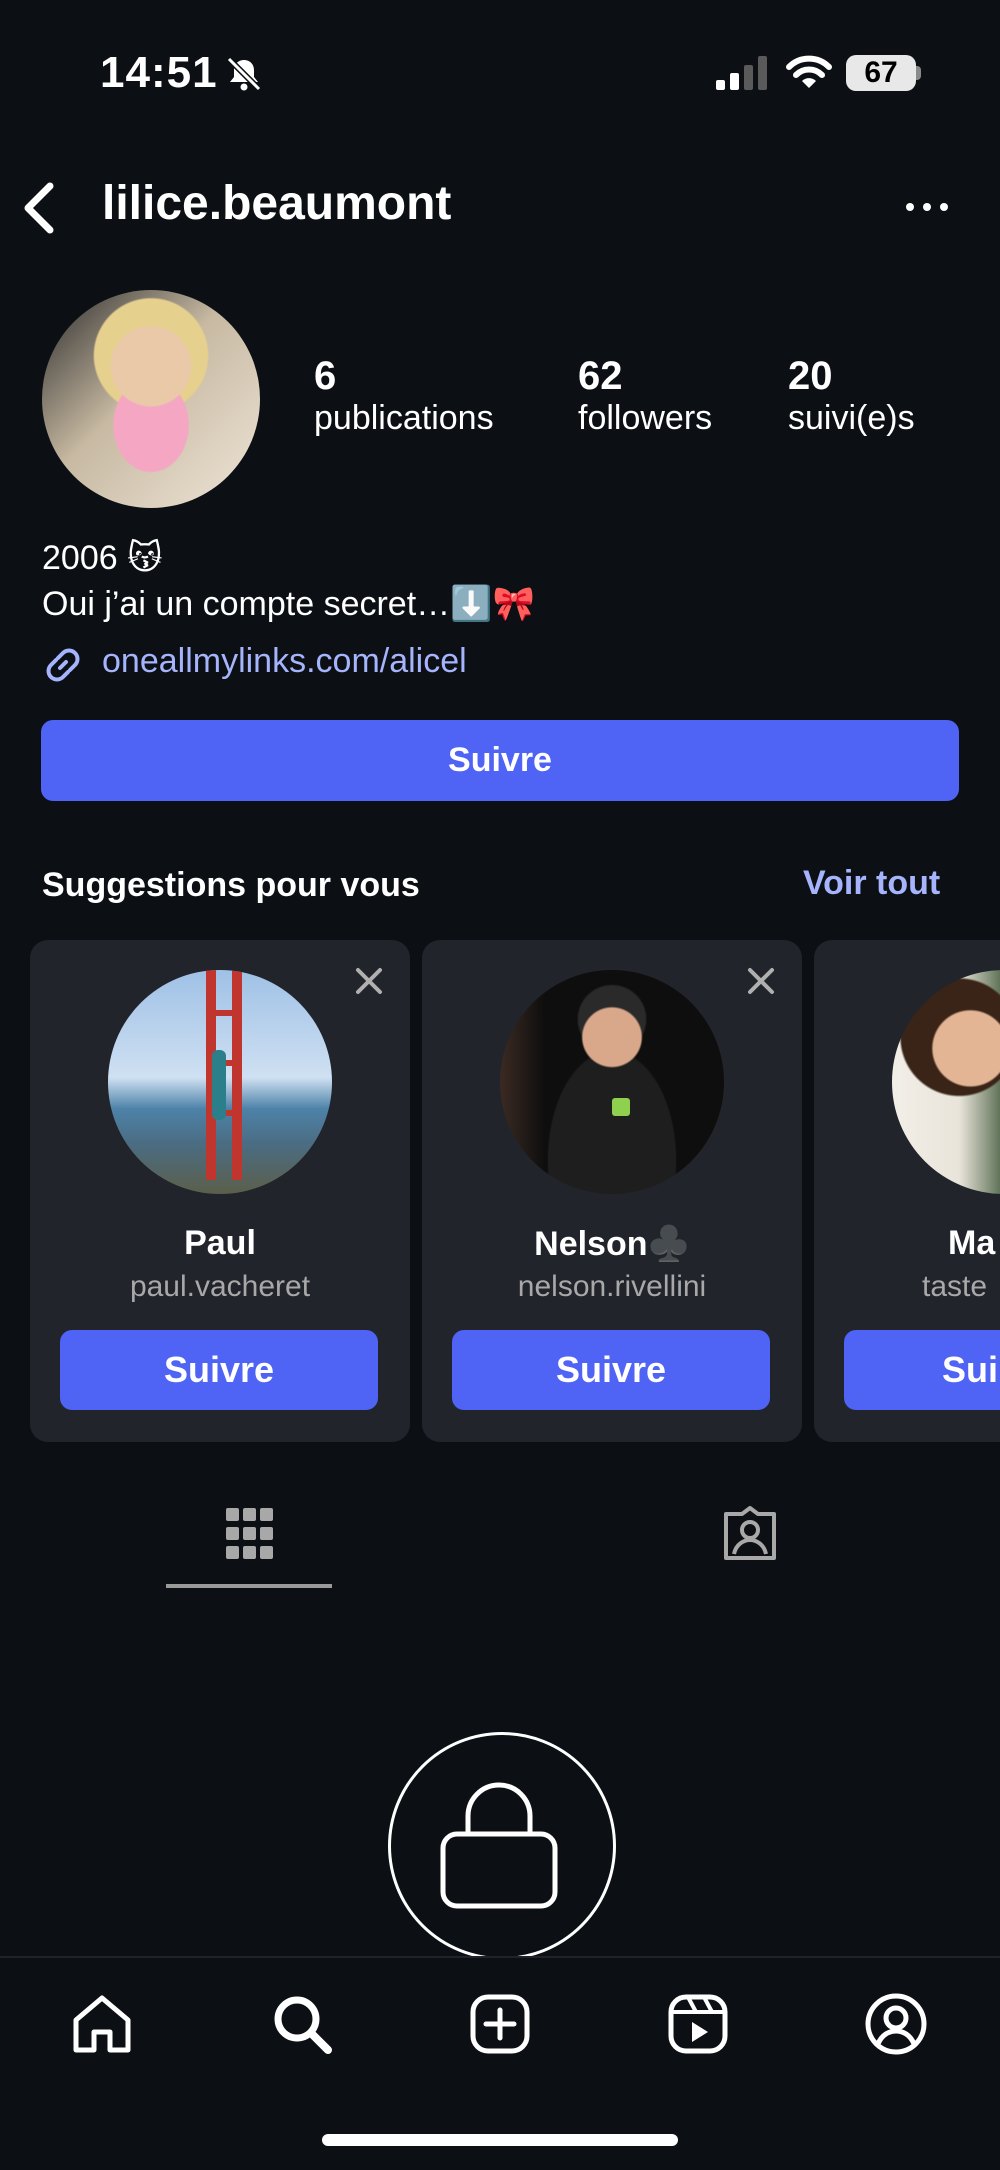 Image resolution: width=1000 pixels, height=2170 pixels. Describe the element at coordinates (159, 72) in the screenshot. I see `status-time: 14:51` at that location.